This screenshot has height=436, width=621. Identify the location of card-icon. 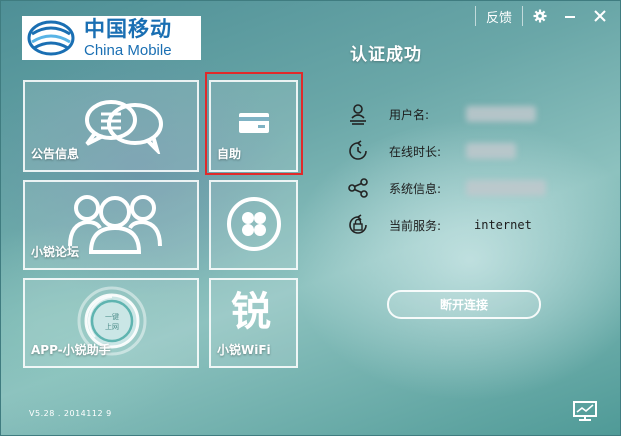
(254, 123).